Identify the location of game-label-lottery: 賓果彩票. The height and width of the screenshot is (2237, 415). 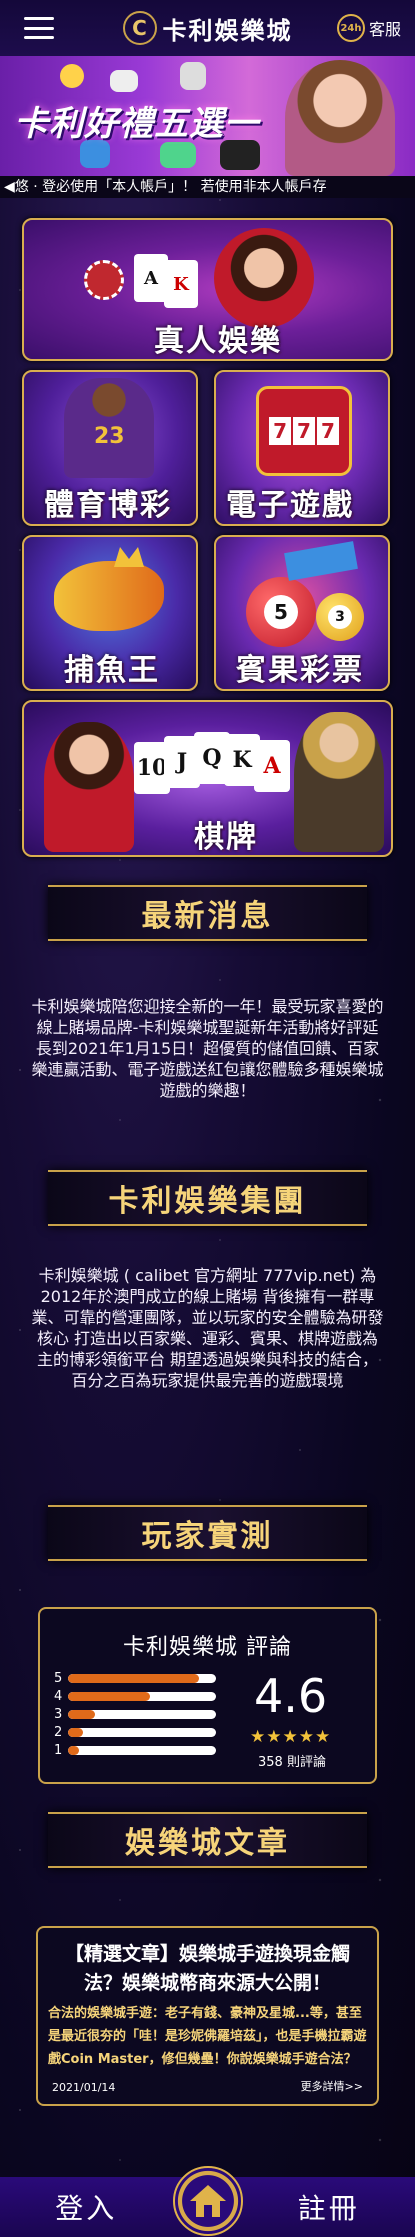
(300, 670).